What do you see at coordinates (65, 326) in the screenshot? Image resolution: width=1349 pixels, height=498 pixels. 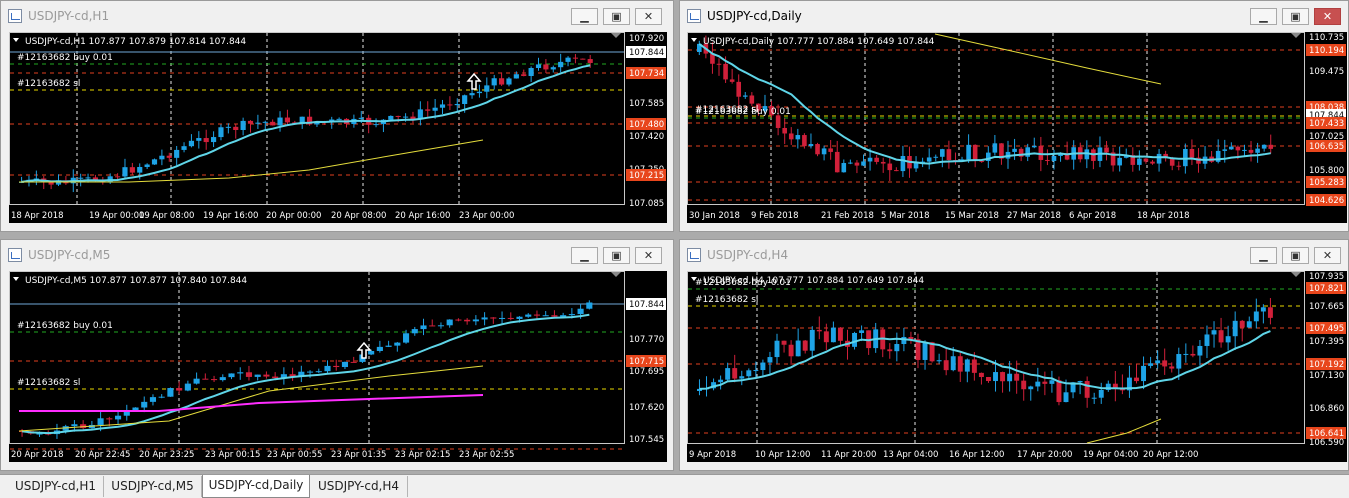 I see `buy-order-label: #12163682 buy 0.01` at bounding box center [65, 326].